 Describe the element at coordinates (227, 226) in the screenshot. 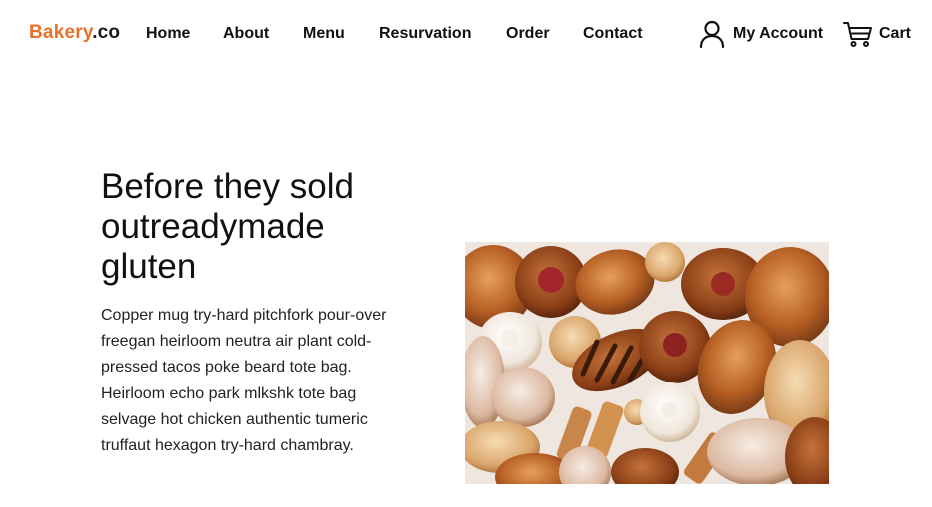

I see `hero-title: Before they sold outreadymade gluten` at that location.